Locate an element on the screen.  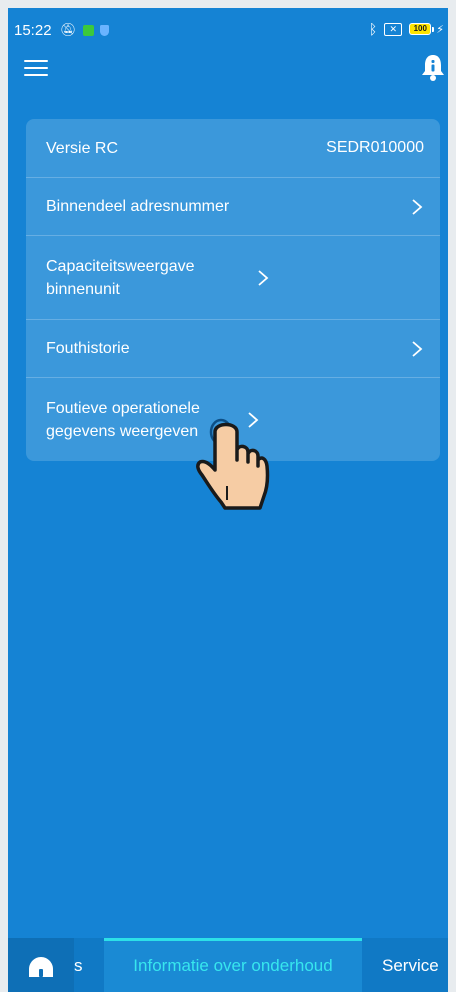
menu-item-value: SEDR010000 is located at coordinates (375, 147).